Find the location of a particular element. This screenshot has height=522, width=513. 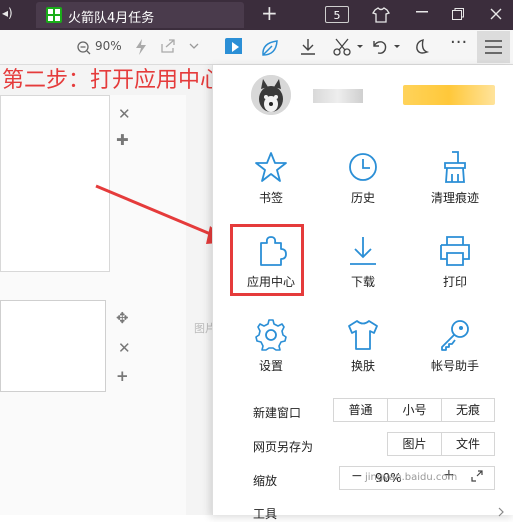

close-window-icon is located at coordinates (496, 14).